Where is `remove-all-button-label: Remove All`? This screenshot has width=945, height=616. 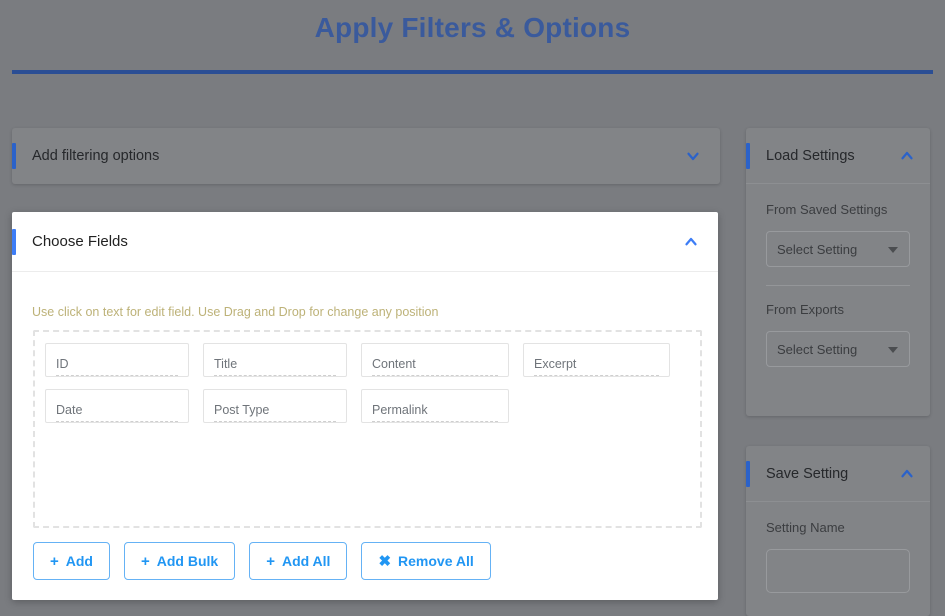 remove-all-button-label: Remove All is located at coordinates (436, 561).